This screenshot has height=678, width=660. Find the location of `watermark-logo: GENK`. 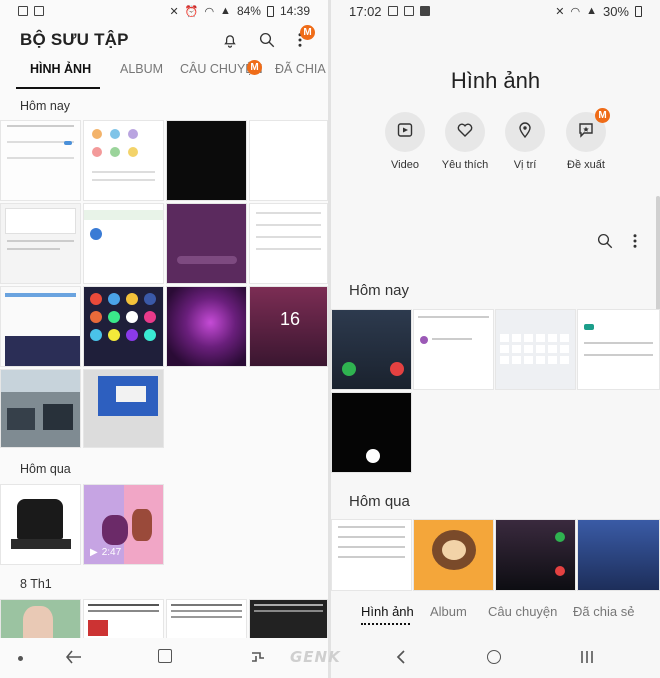

watermark-logo: GENK is located at coordinates (315, 657).